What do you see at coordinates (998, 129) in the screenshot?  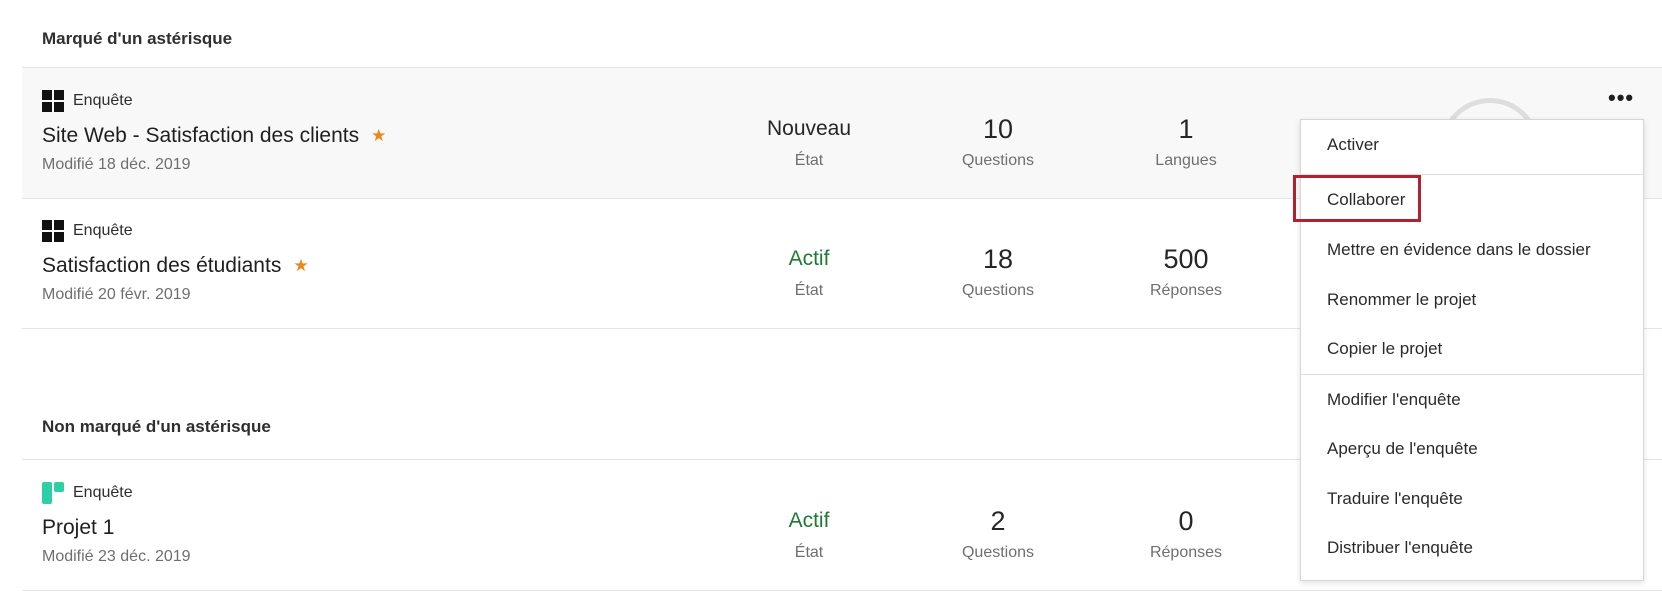 I see `questions-value: 10` at bounding box center [998, 129].